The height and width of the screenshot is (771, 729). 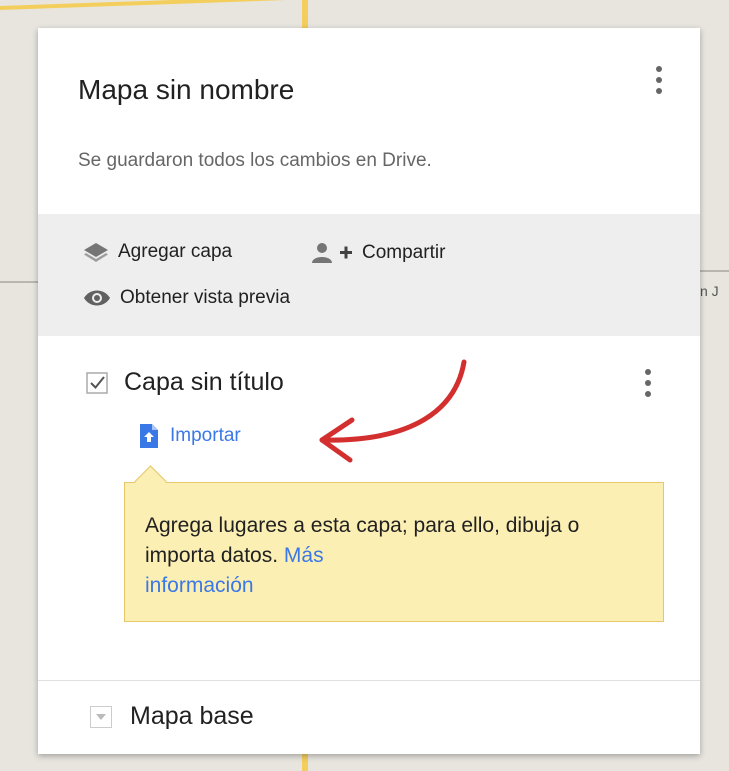 What do you see at coordinates (205, 435) in the screenshot?
I see `import-label: Importar` at bounding box center [205, 435].